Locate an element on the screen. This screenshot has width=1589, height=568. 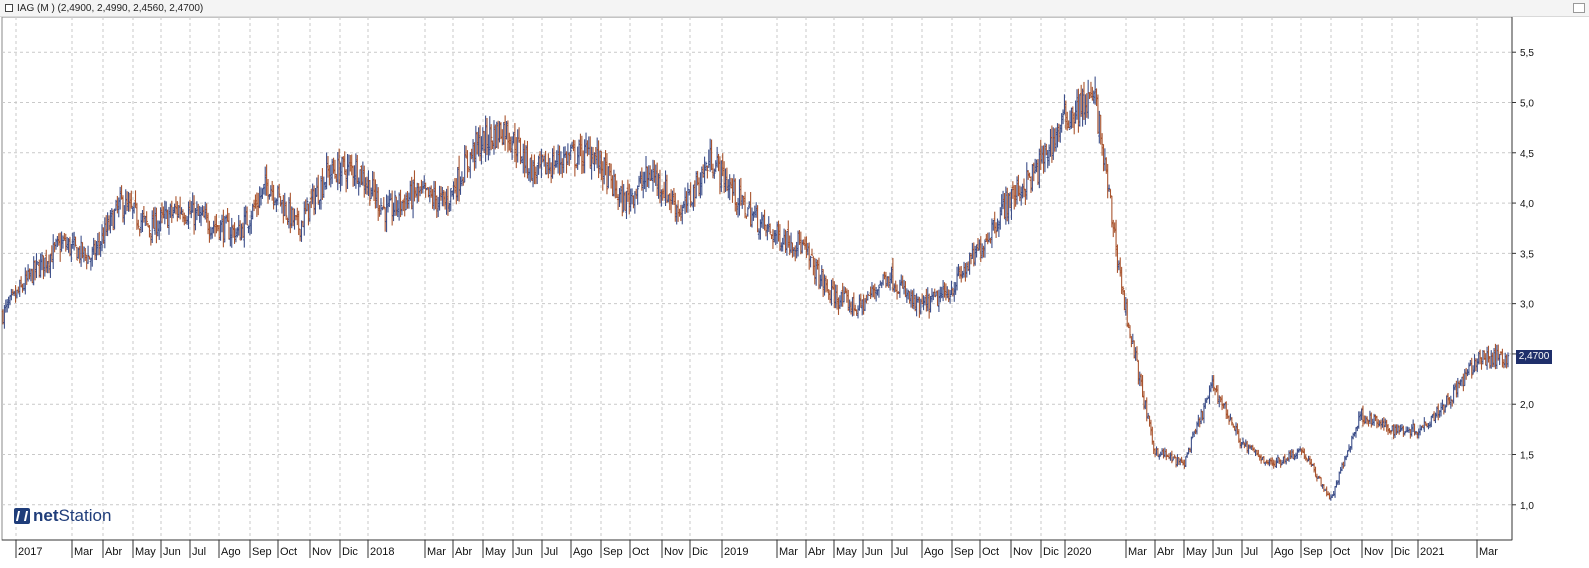
y-tick-label: 4,5 is located at coordinates (1527, 154).